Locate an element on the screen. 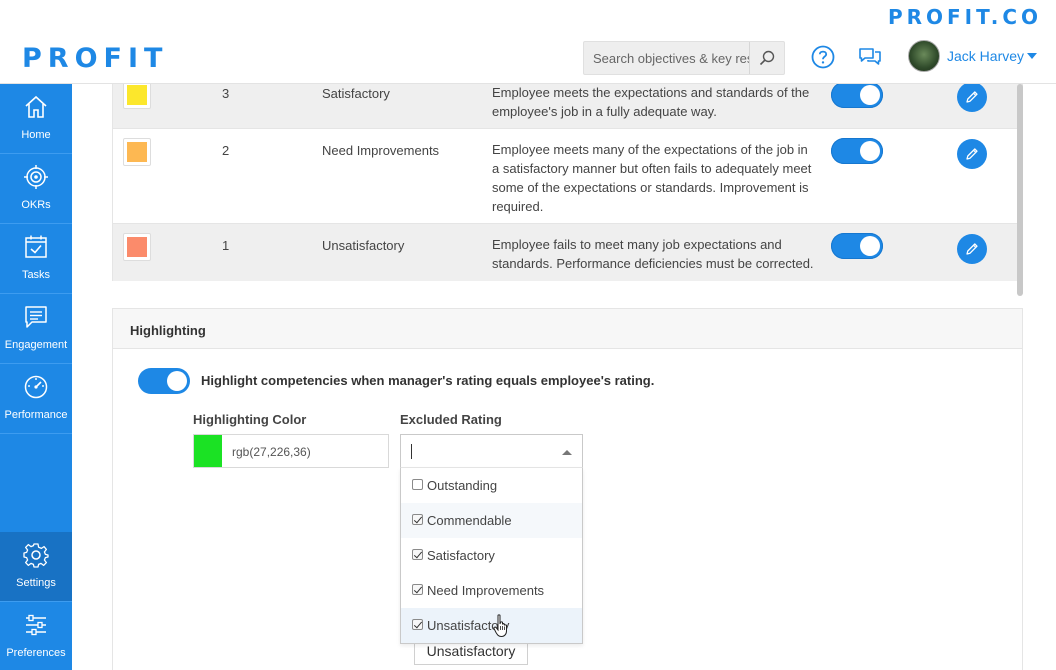 The width and height of the screenshot is (1056, 670). sidebar-item-settings: Settings is located at coordinates (36, 567).